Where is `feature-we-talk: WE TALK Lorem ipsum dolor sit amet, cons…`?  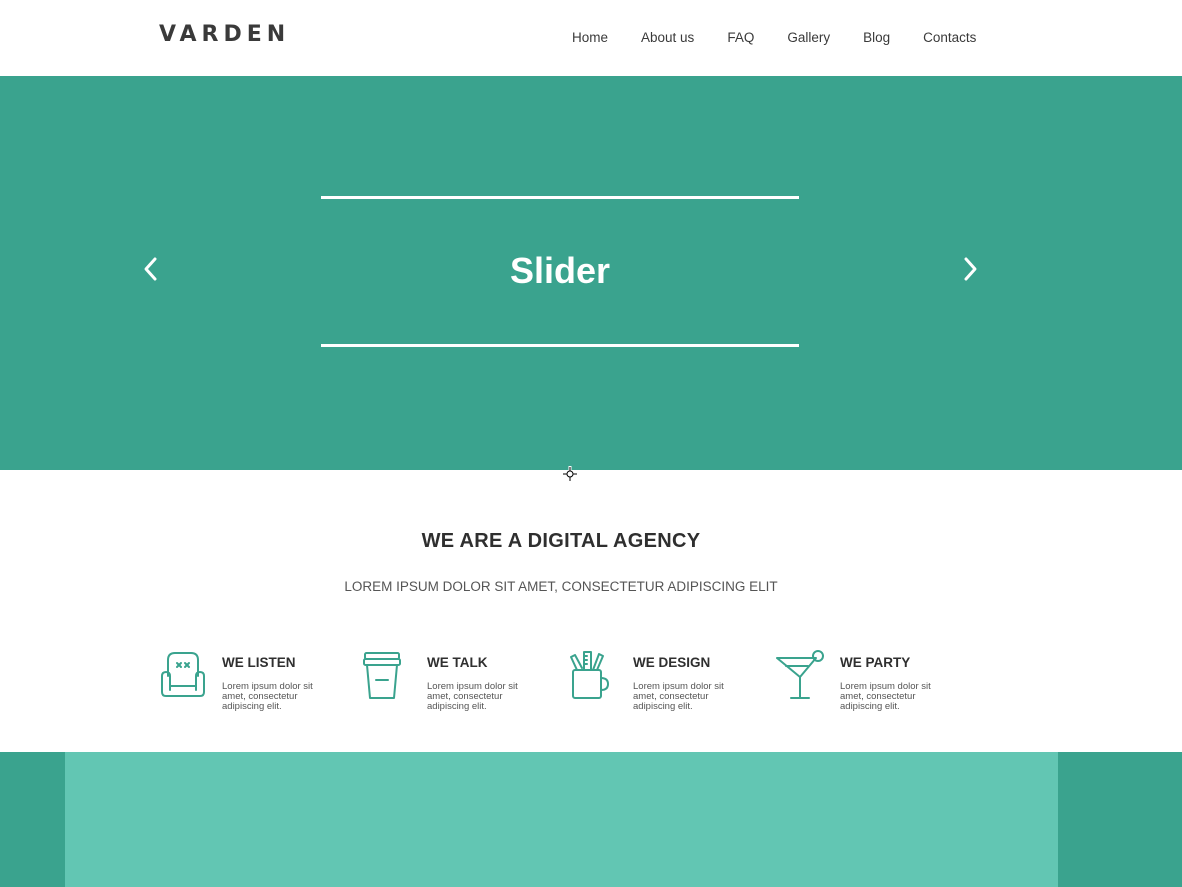 feature-we-talk: WE TALK Lorem ipsum dolor sit amet, cons… is located at coordinates (463, 685).